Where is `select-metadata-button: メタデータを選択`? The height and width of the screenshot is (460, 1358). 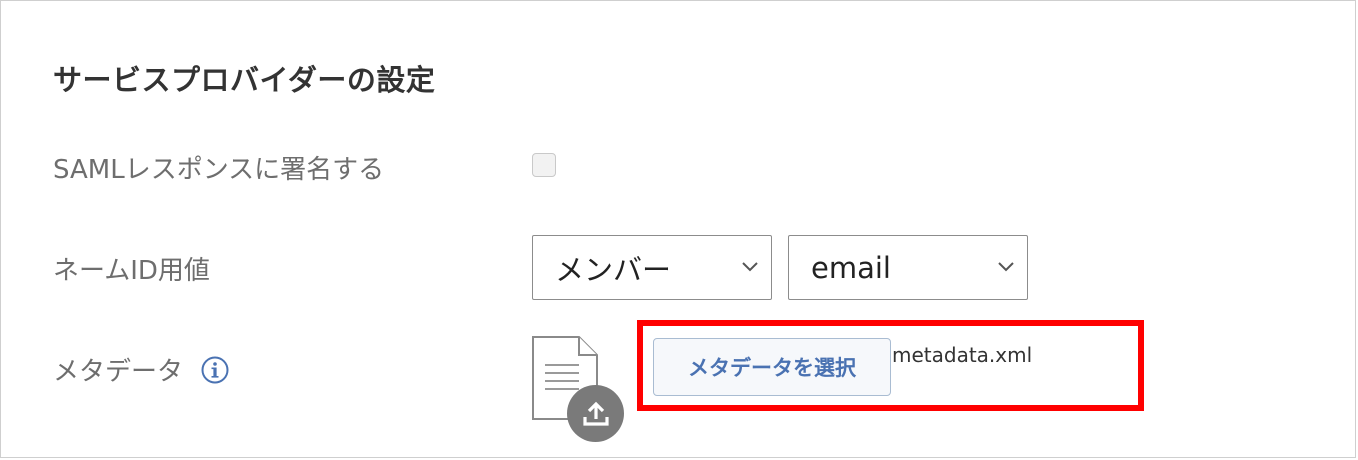
select-metadata-button: メタデータを選択 is located at coordinates (772, 367).